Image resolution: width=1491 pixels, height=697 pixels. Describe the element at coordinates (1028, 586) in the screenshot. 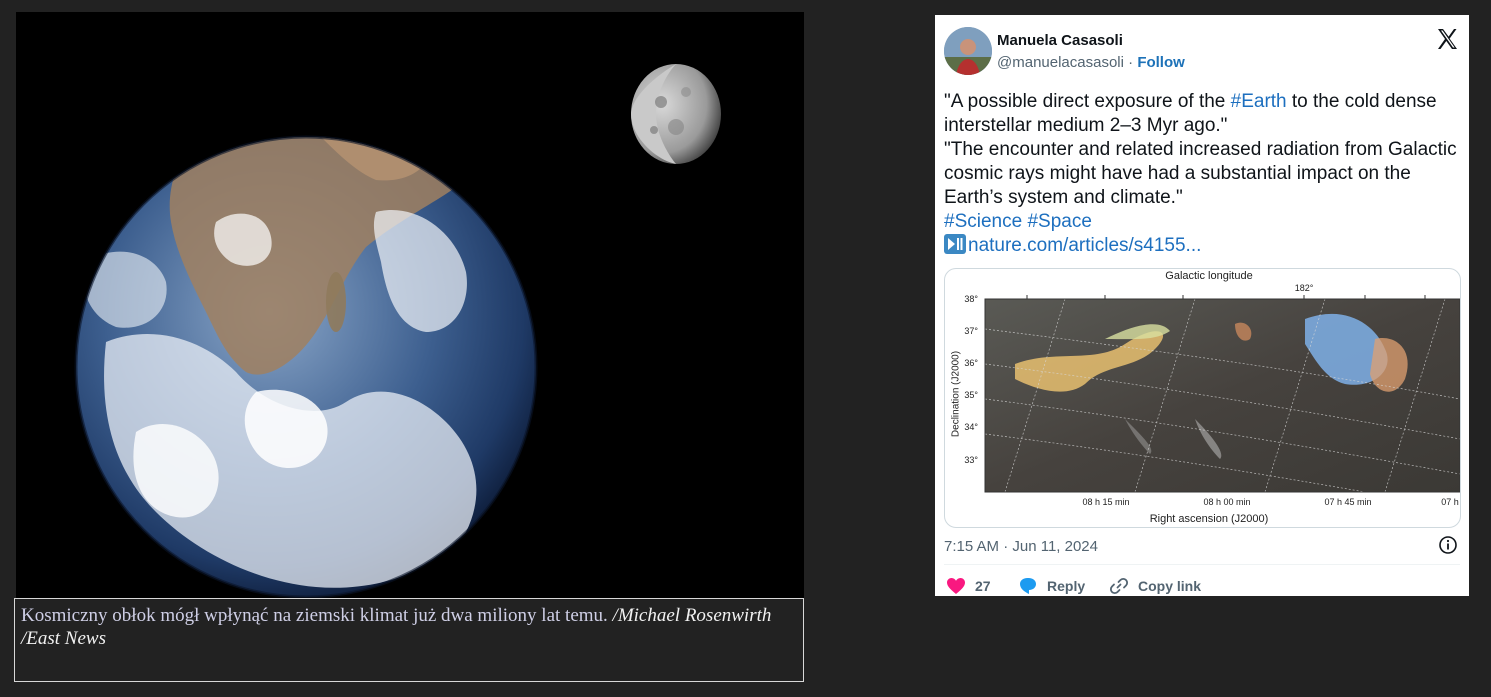

I see `reply-bubble-icon` at that location.